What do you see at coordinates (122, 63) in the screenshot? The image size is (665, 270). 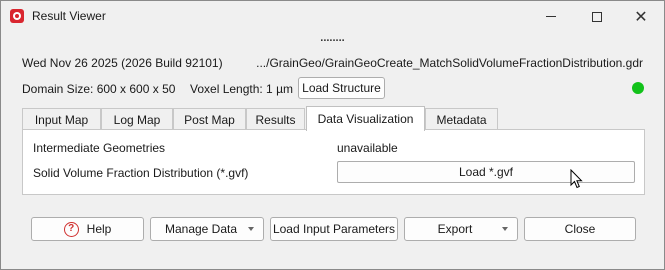 I see `build-timestamp: Wed Nov 26 2025 (2026 Build 92101)` at bounding box center [122, 63].